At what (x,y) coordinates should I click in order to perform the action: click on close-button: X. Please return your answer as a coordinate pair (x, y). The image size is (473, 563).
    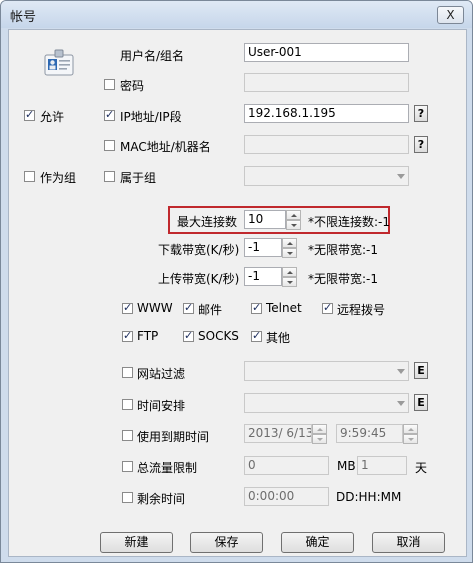
    Looking at the image, I should click on (450, 15).